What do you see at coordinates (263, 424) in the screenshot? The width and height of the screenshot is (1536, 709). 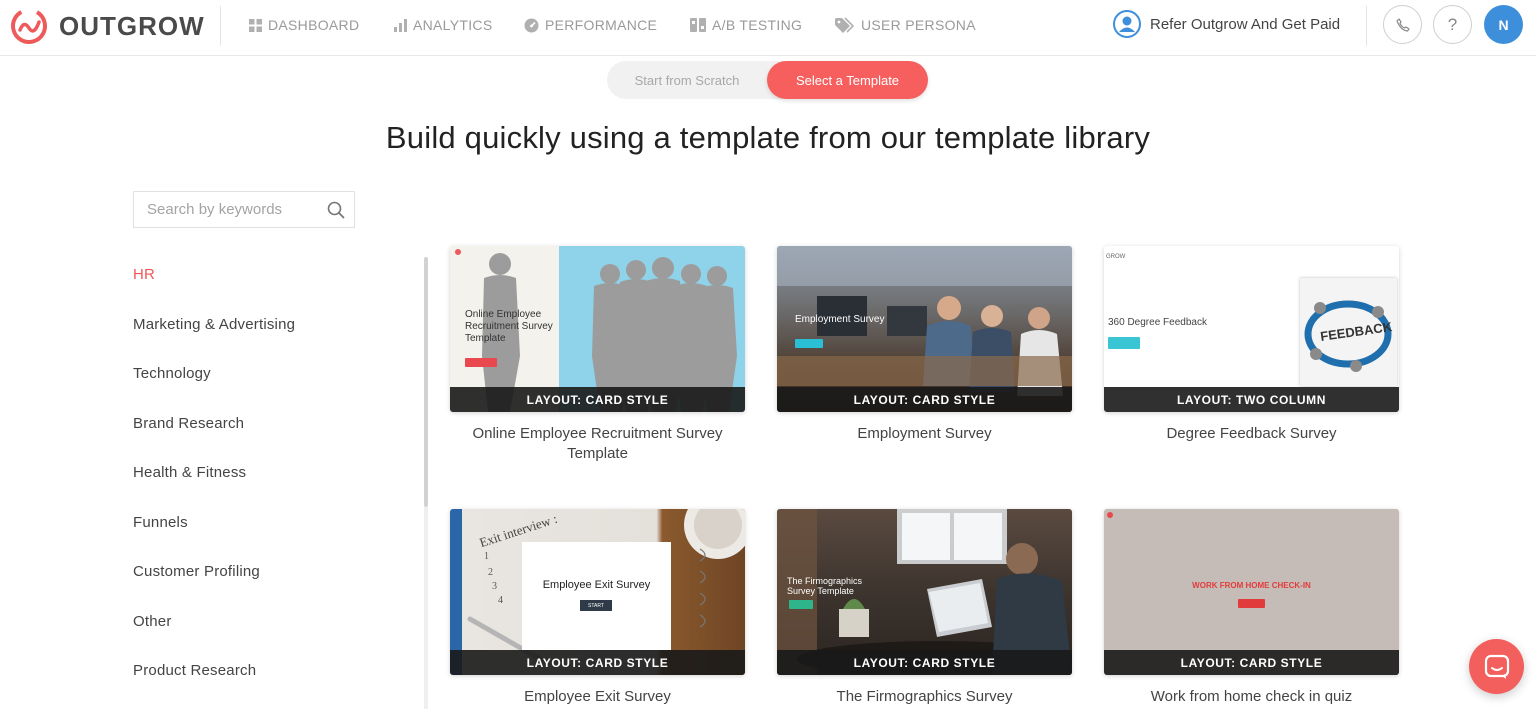 I see `category-brand-research: Brand Research` at bounding box center [263, 424].